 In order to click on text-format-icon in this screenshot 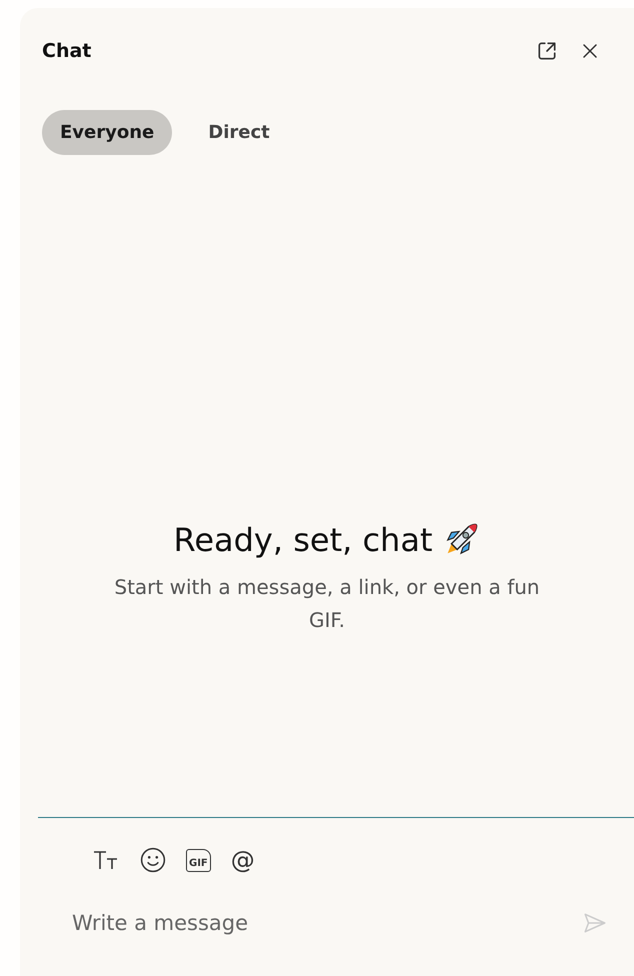, I will do `click(106, 860)`.